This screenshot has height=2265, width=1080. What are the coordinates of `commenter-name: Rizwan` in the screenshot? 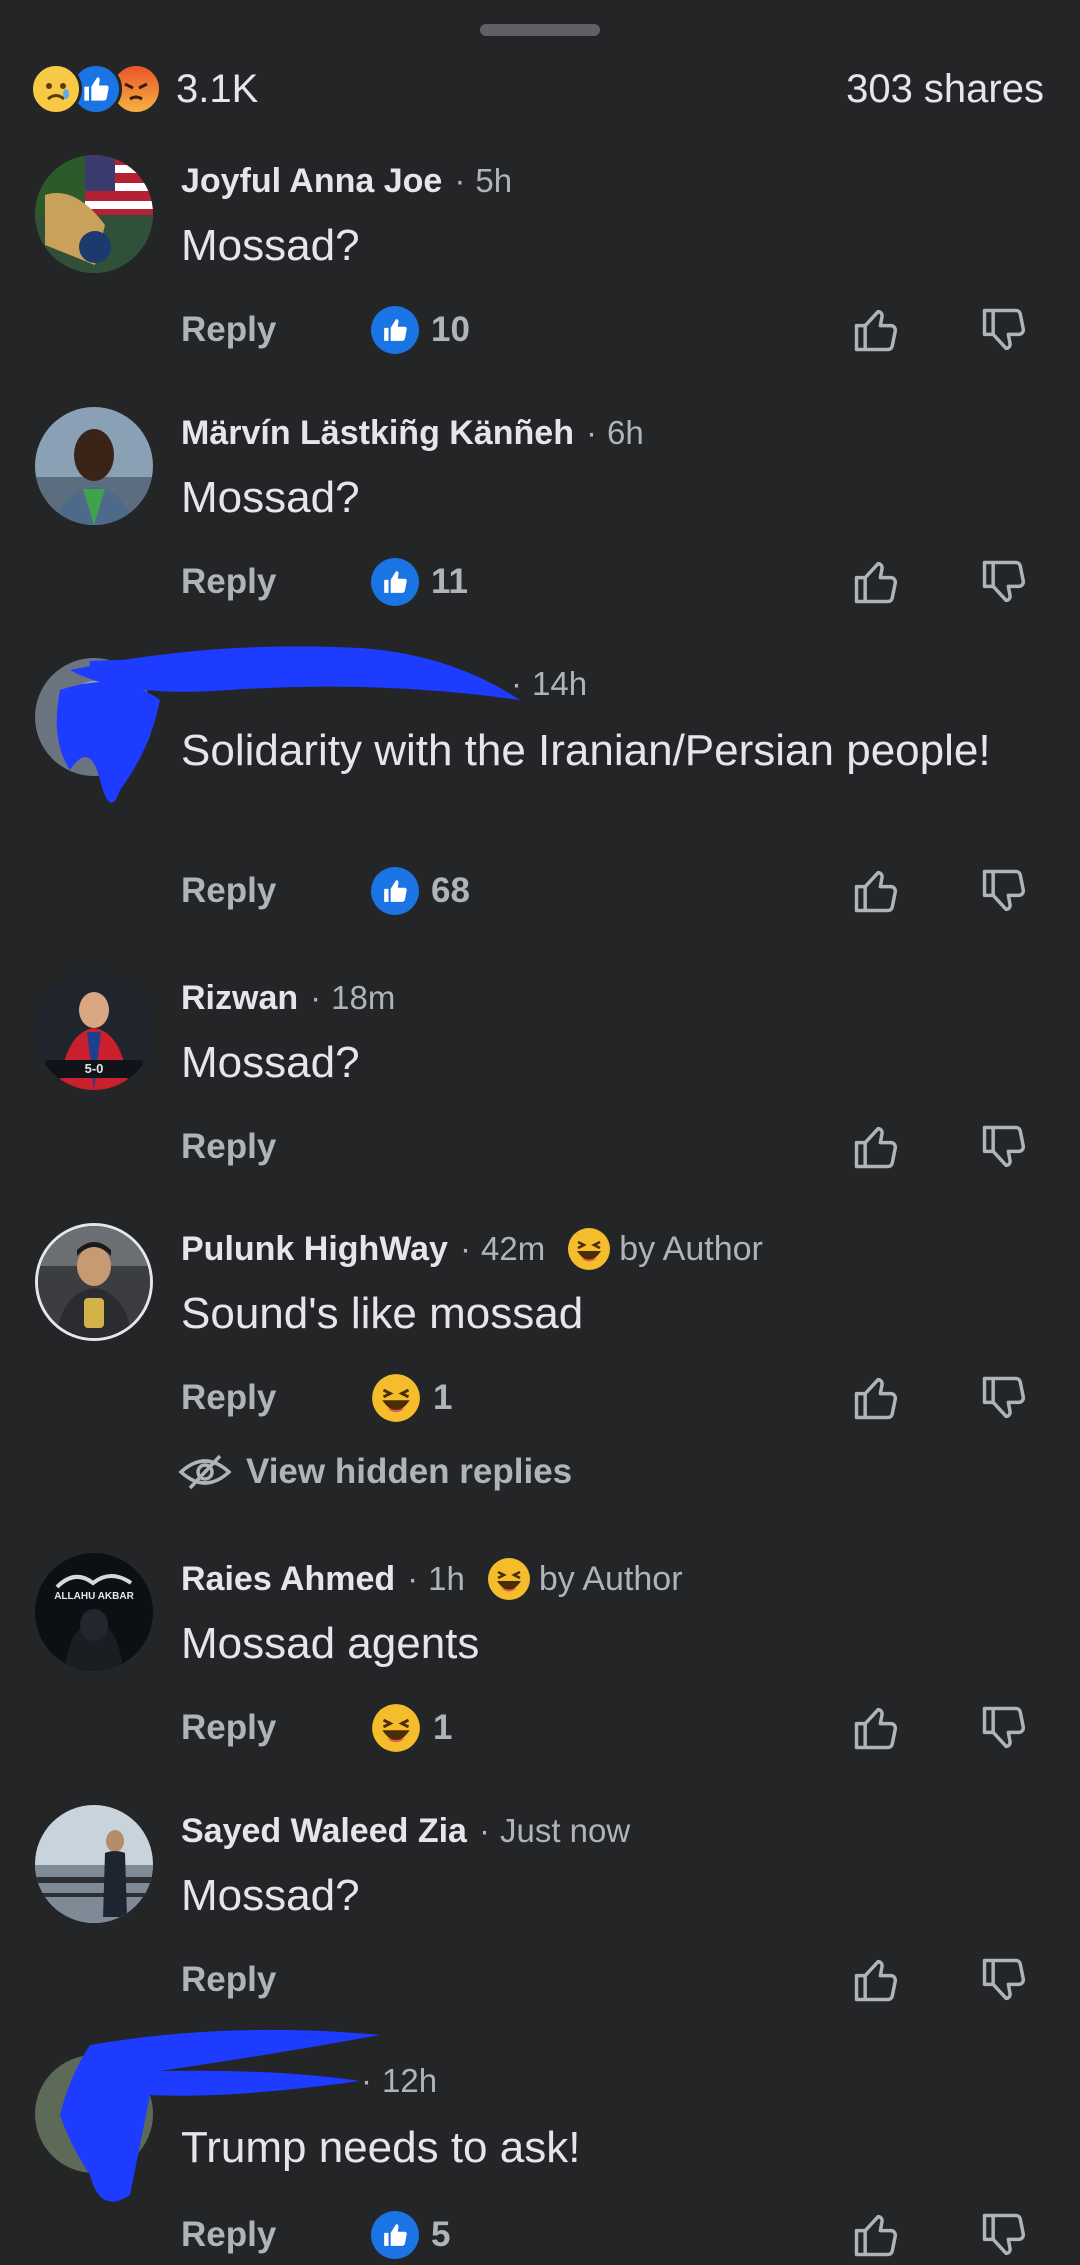 It's located at (239, 998).